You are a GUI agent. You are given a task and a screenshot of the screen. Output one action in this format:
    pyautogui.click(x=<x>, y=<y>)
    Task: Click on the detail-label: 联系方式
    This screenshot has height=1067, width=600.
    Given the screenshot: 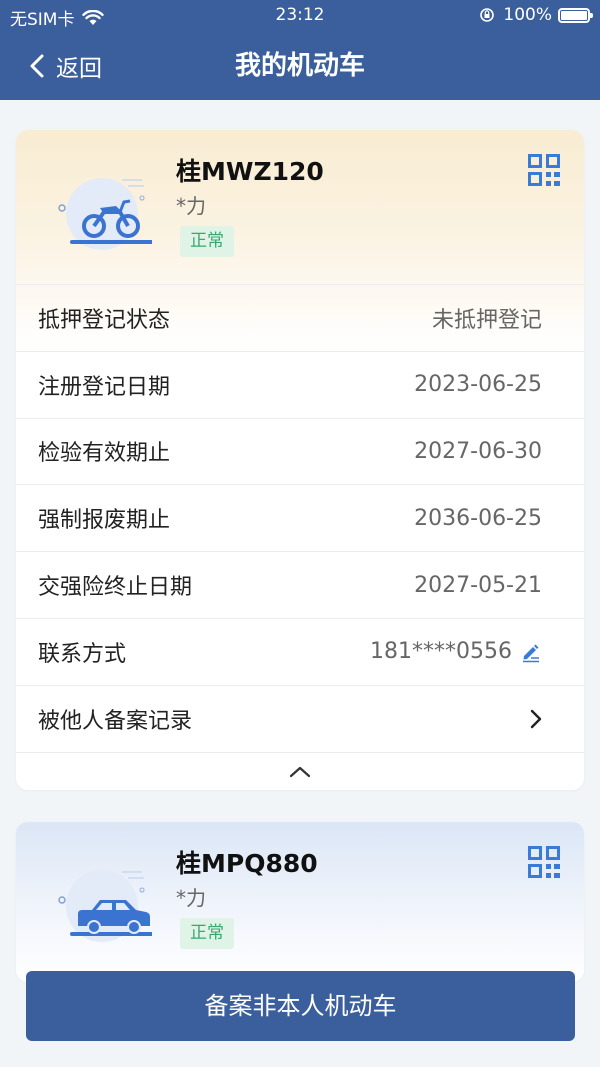 What is the action you would take?
    pyautogui.click(x=82, y=654)
    